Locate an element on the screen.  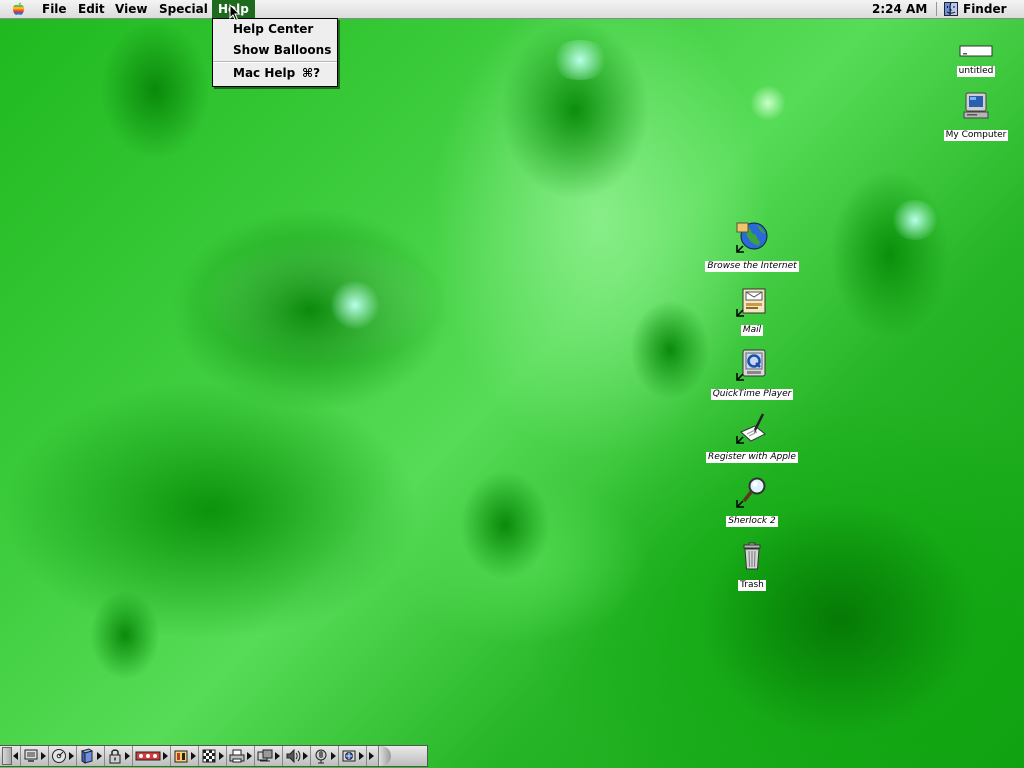
desktop-icon-browse-the-internet: Browse the Internet is located at coordinates (752, 246).